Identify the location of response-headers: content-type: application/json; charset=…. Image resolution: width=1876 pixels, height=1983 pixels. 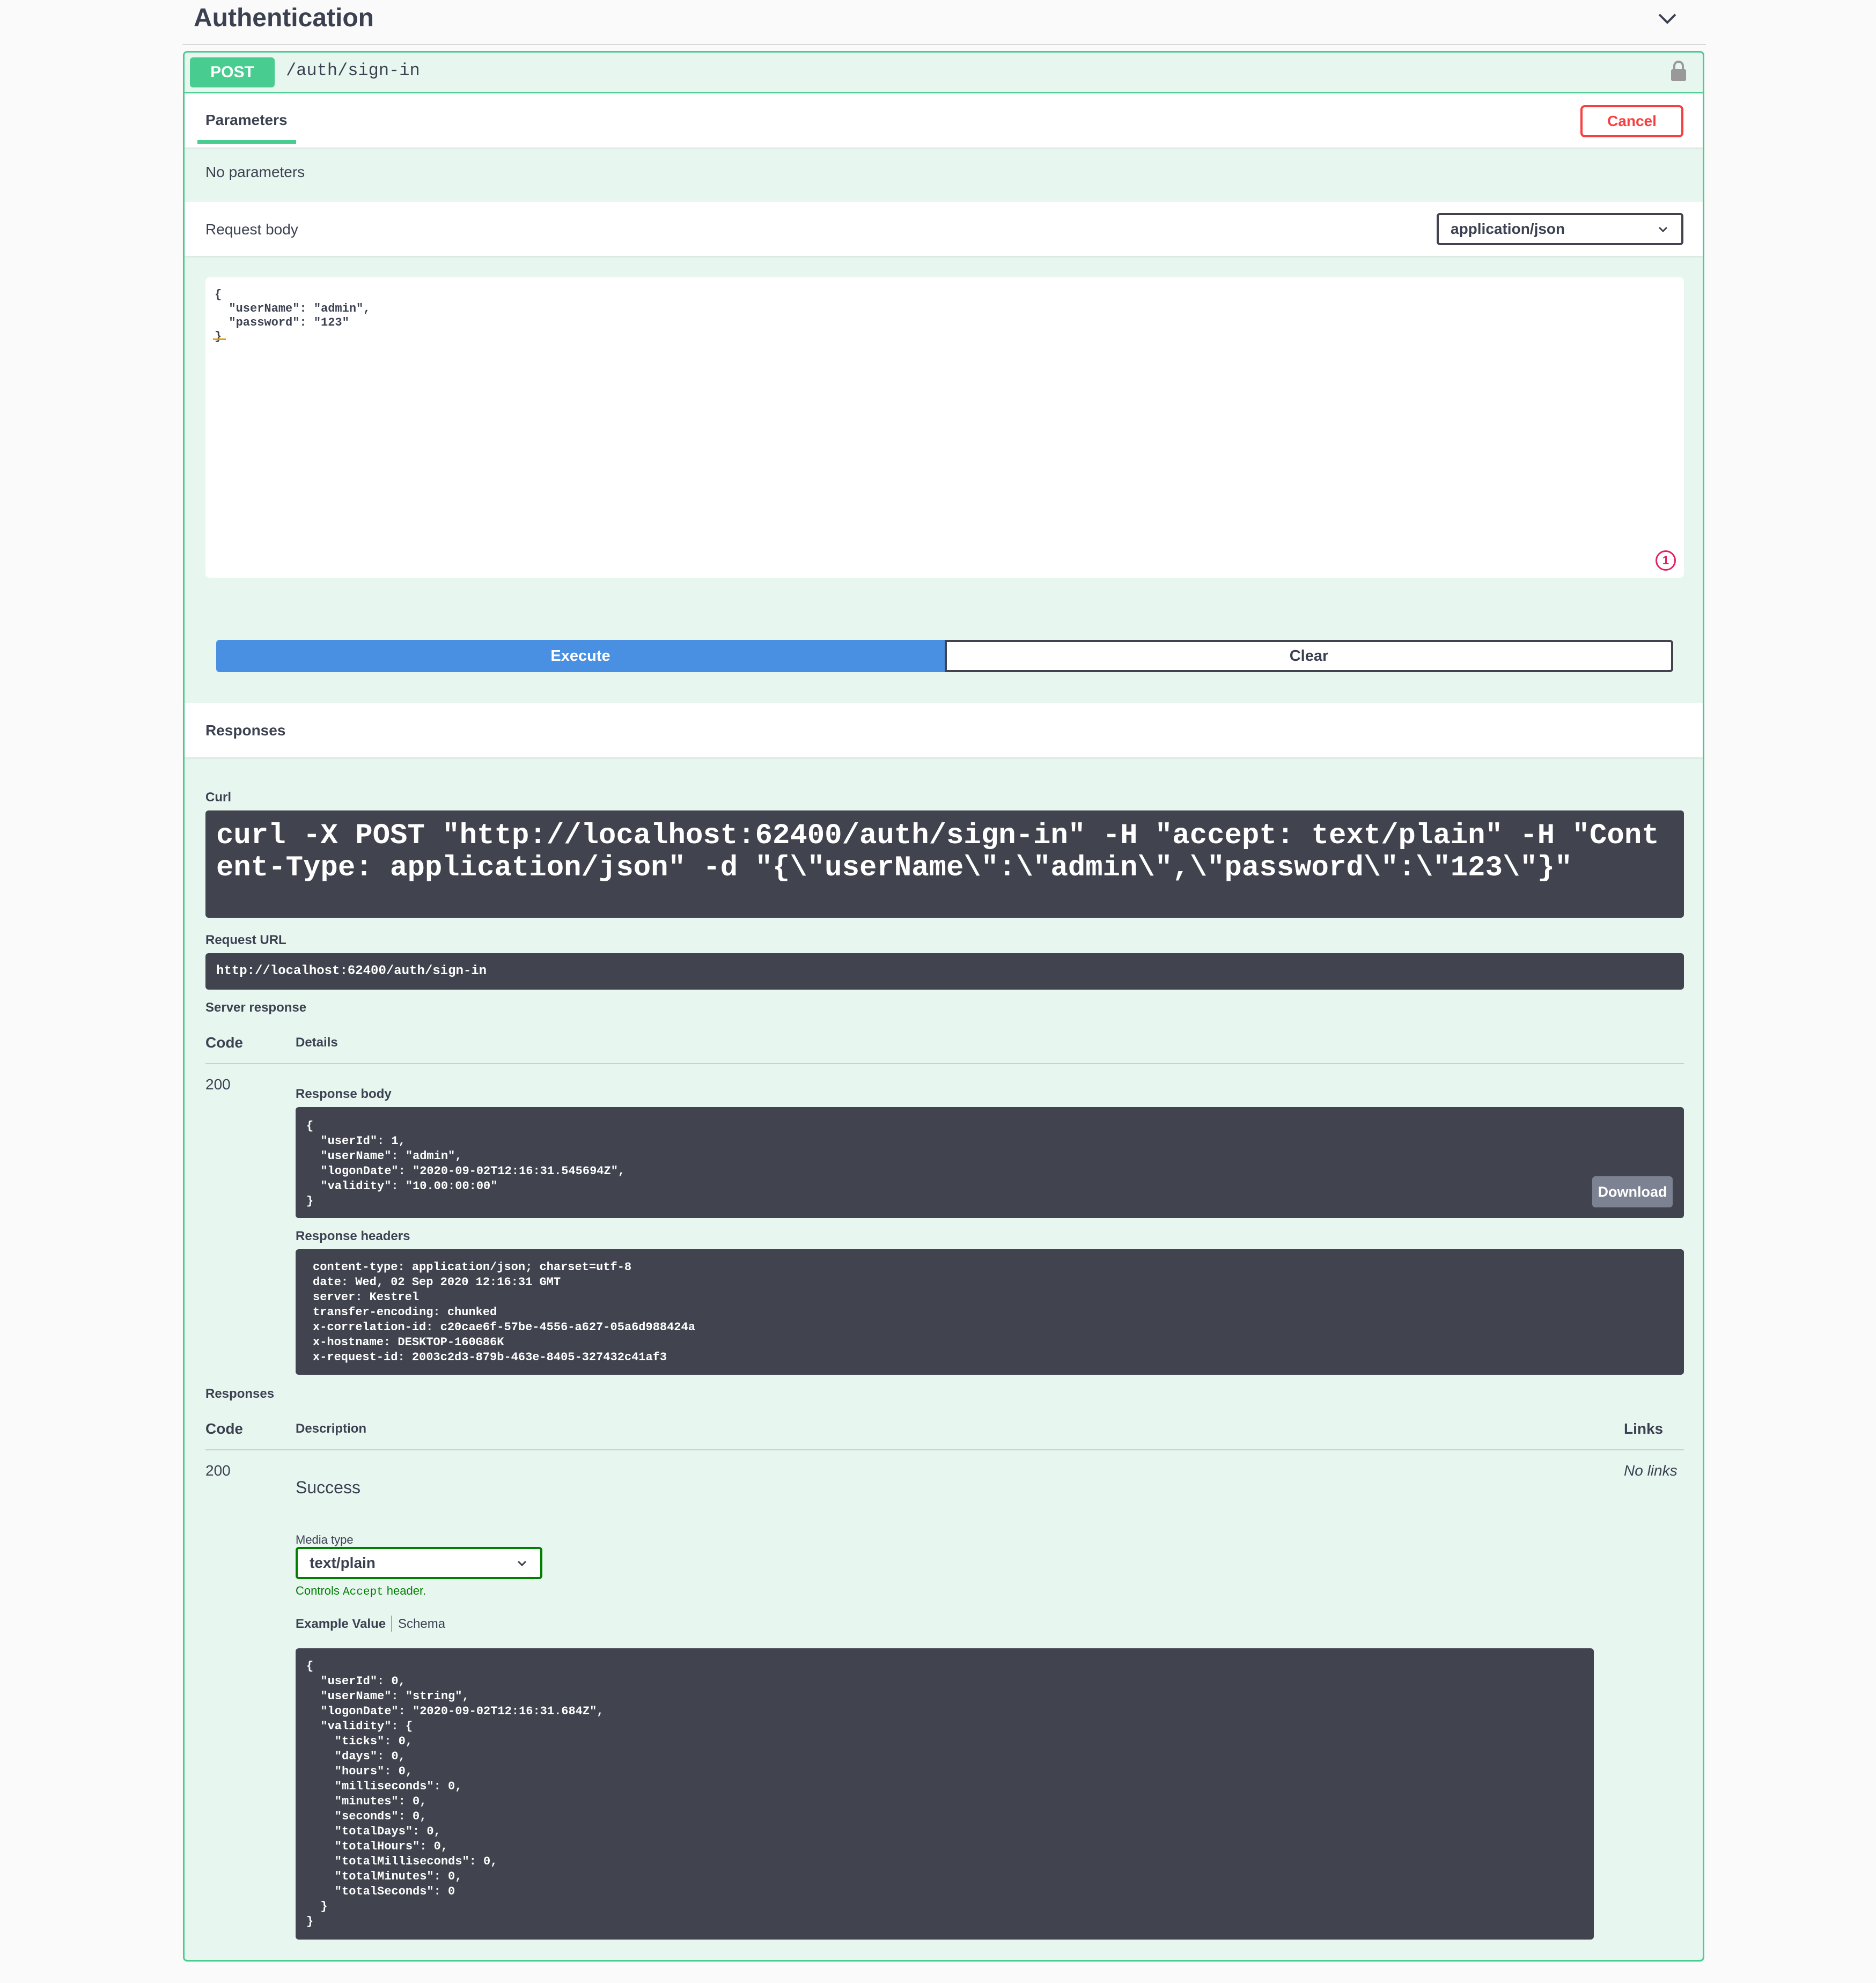
(504, 1312).